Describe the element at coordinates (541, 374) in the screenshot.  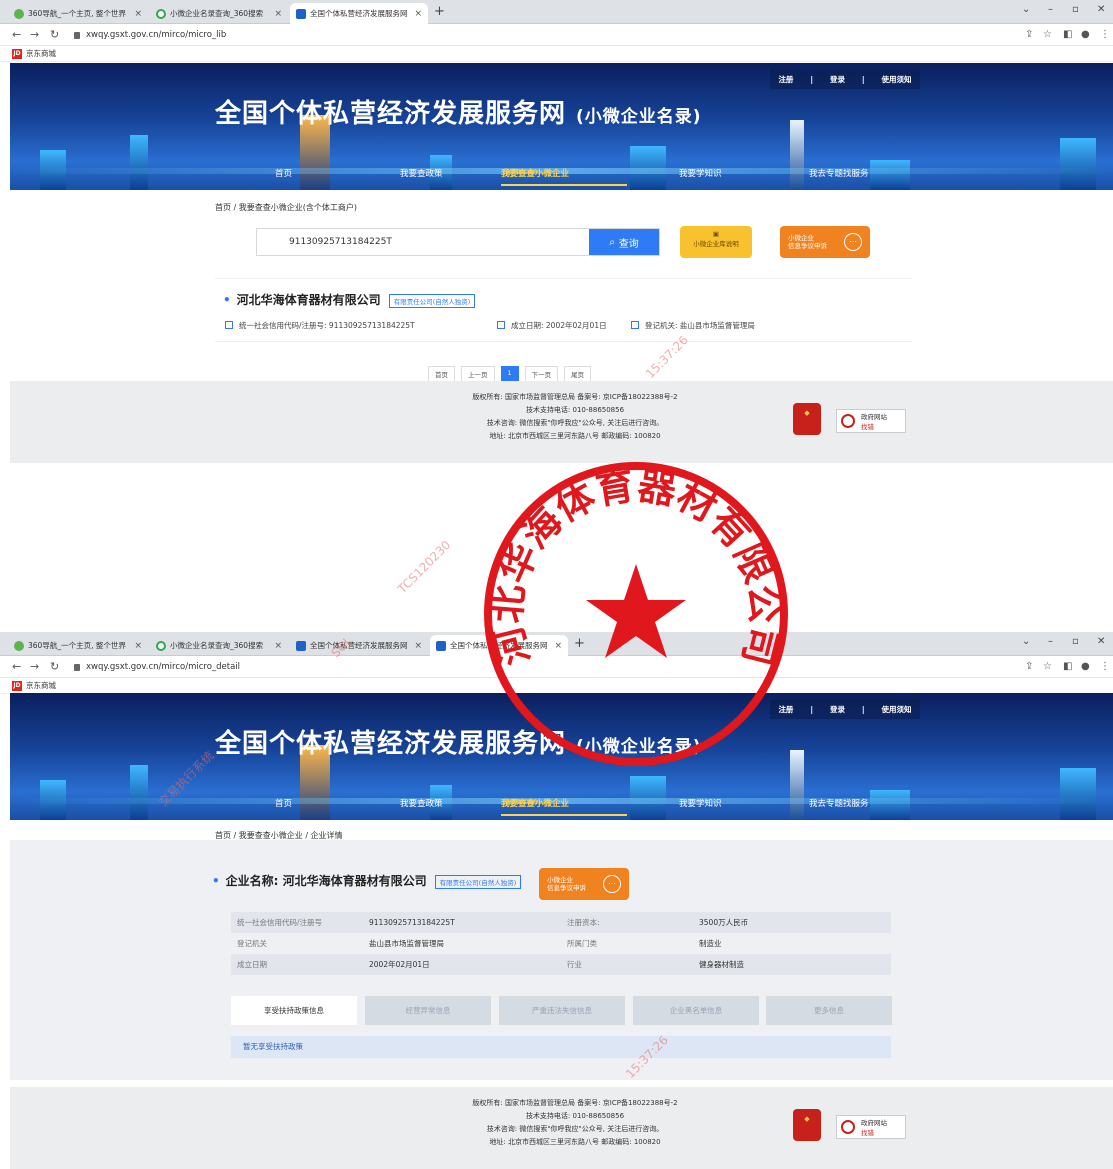
I see `next-page-button: 下一页` at that location.